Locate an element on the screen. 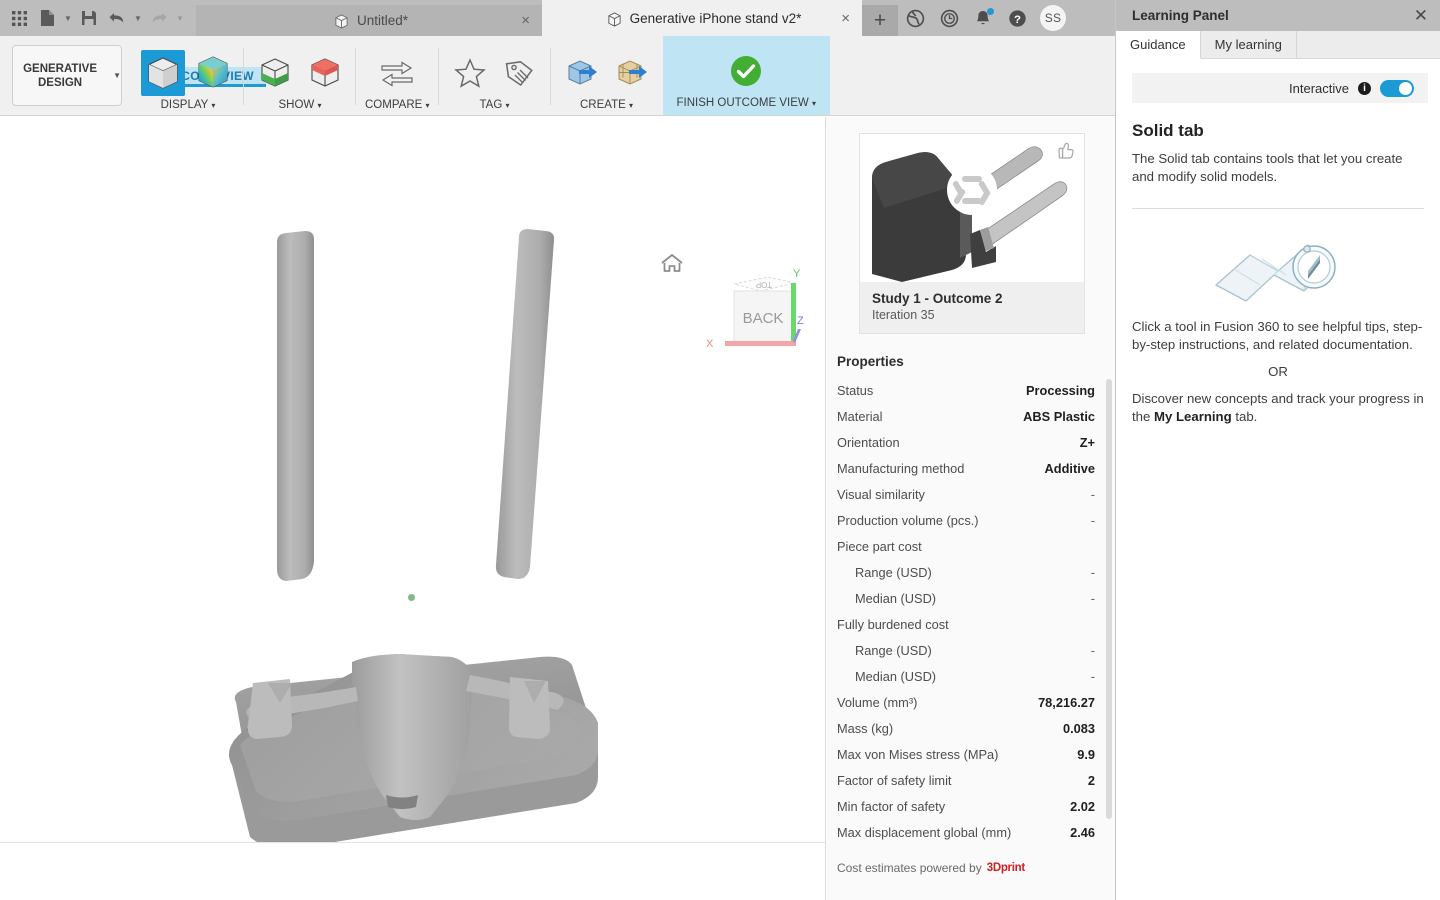 The height and width of the screenshot is (900, 1440). property-key: Range (USD) is located at coordinates (893, 572).